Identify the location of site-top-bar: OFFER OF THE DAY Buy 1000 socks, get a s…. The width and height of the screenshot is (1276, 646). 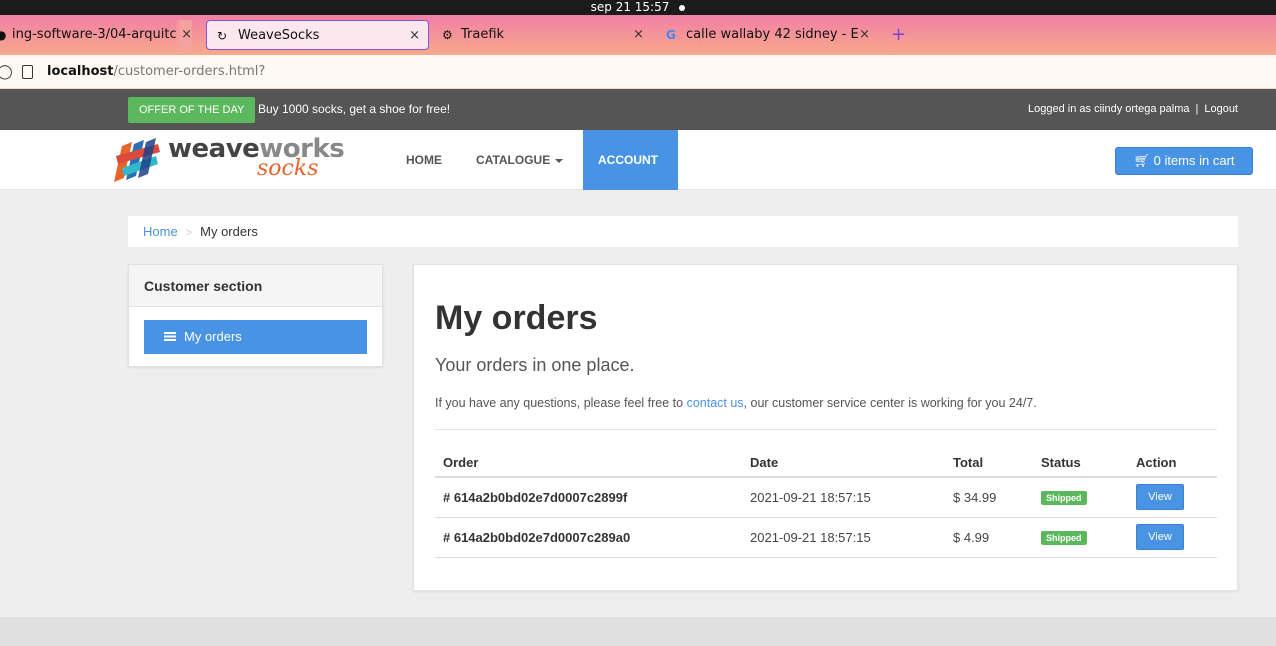
(638, 109).